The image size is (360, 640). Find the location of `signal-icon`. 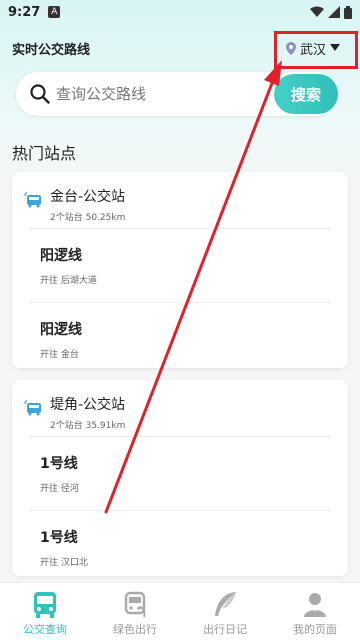

signal-icon is located at coordinates (334, 12).